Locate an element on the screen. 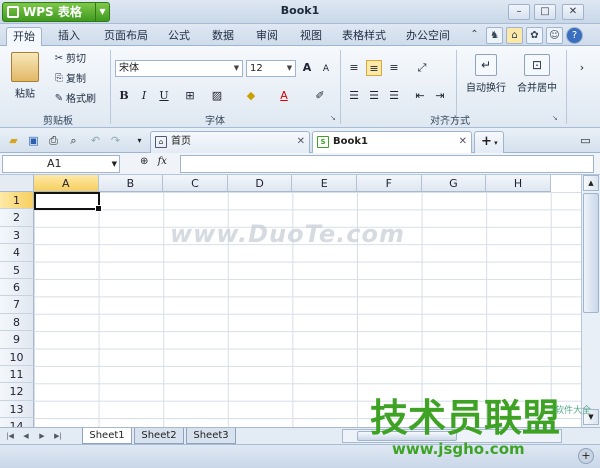 The image size is (600, 468). merge-center-button: ⊡ 合并居中 is located at coordinates (537, 75).